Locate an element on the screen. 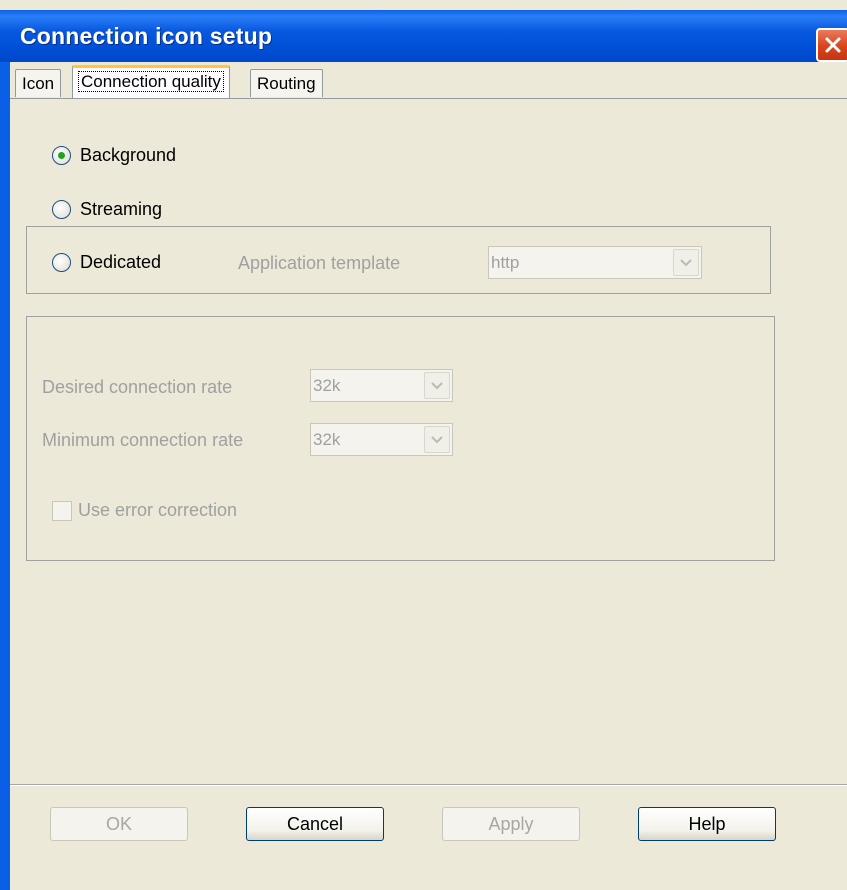  error-correction-option: Use error correction is located at coordinates (144, 510).